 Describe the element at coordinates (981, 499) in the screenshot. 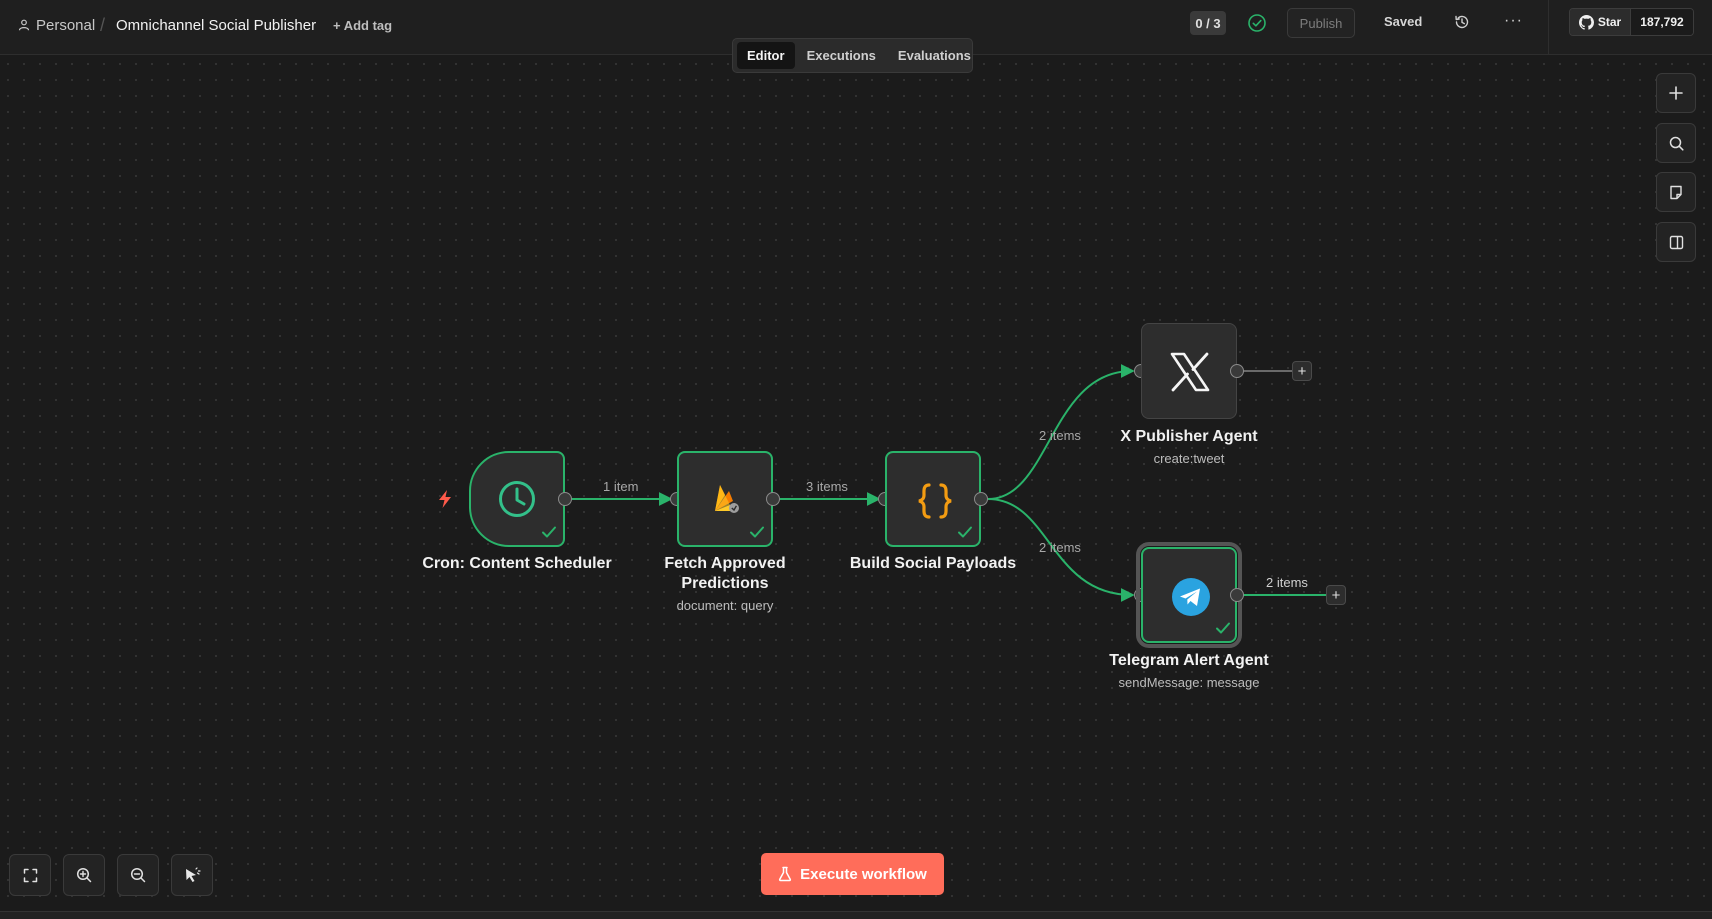

I see `output-handle-build` at that location.